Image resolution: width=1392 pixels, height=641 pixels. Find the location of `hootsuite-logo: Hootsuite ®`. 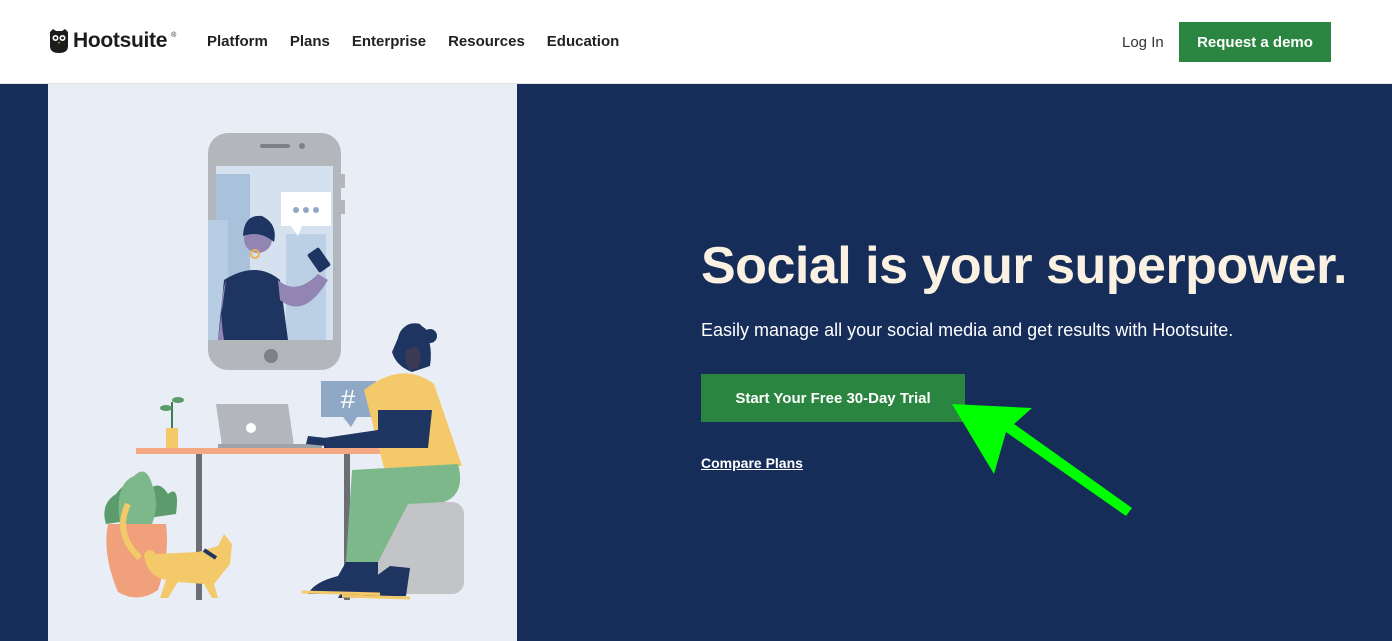

hootsuite-logo: Hootsuite ® is located at coordinates (112, 41).